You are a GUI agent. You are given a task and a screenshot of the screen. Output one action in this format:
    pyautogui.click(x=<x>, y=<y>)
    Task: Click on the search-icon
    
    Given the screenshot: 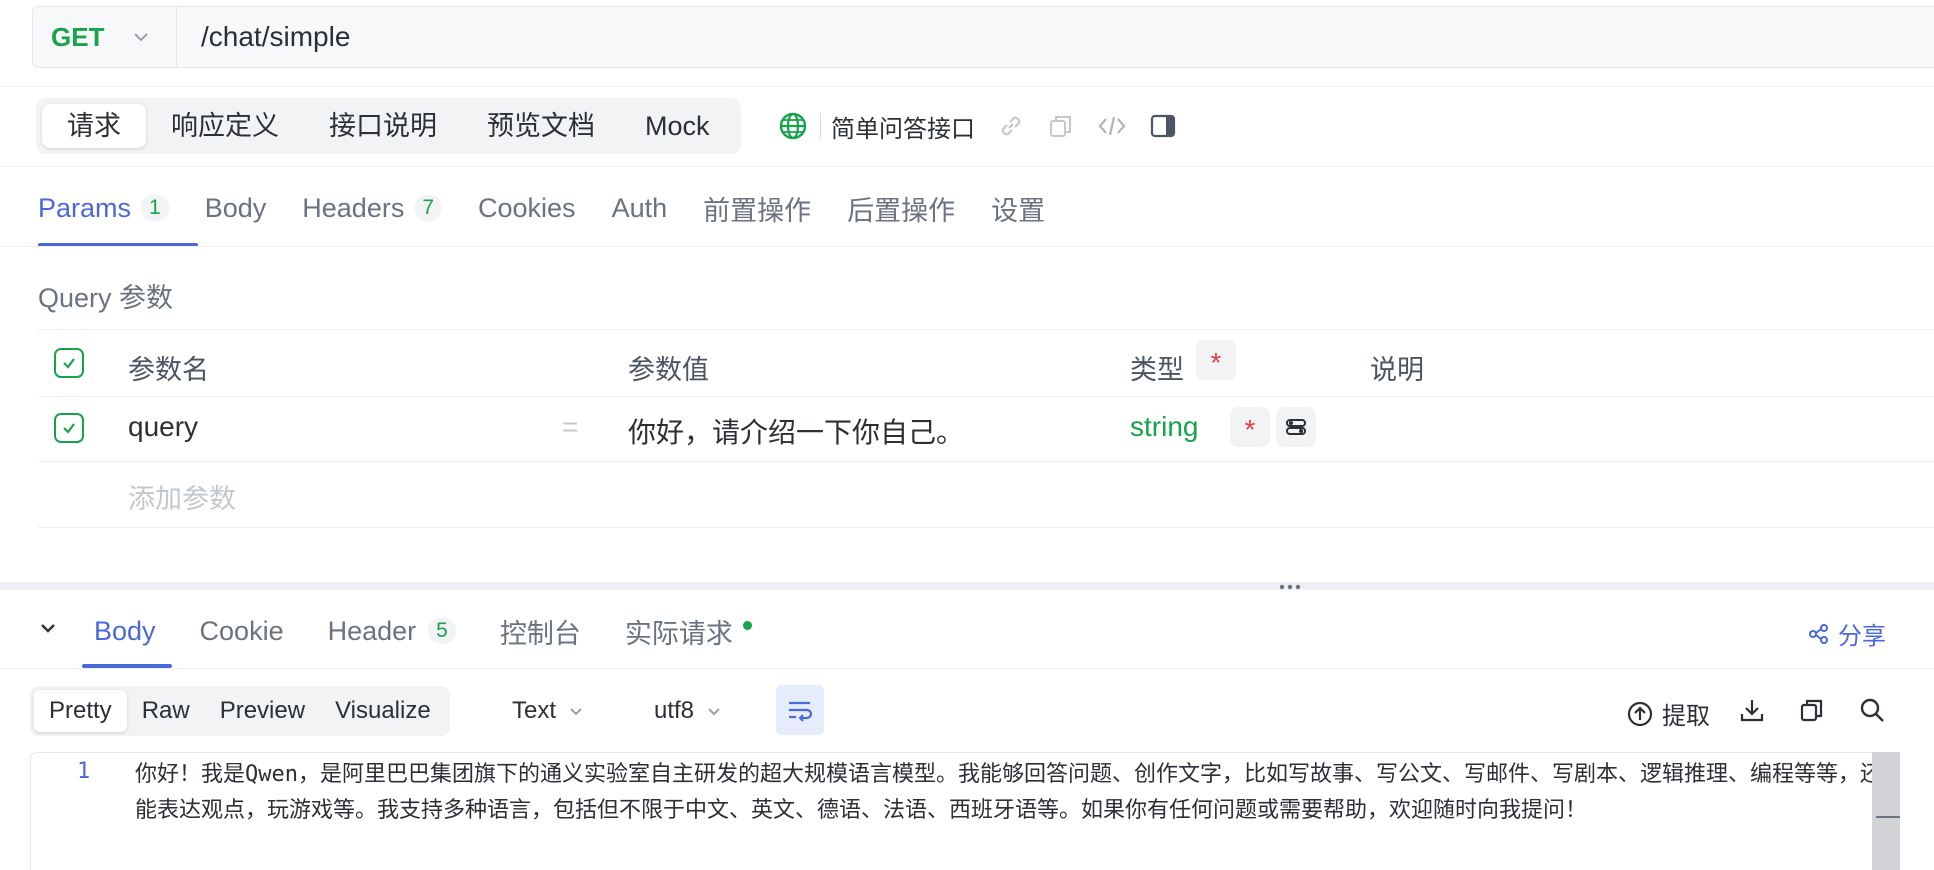 What is the action you would take?
    pyautogui.click(x=1872, y=710)
    